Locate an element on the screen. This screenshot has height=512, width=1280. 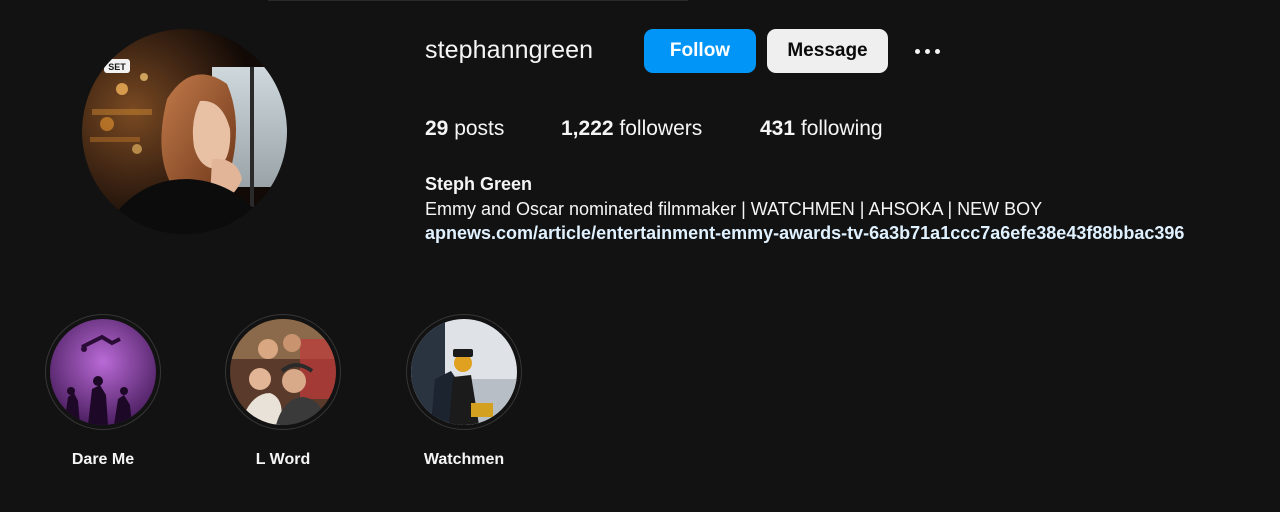
highlight-watchmen: Watchmen is located at coordinates (464, 391).